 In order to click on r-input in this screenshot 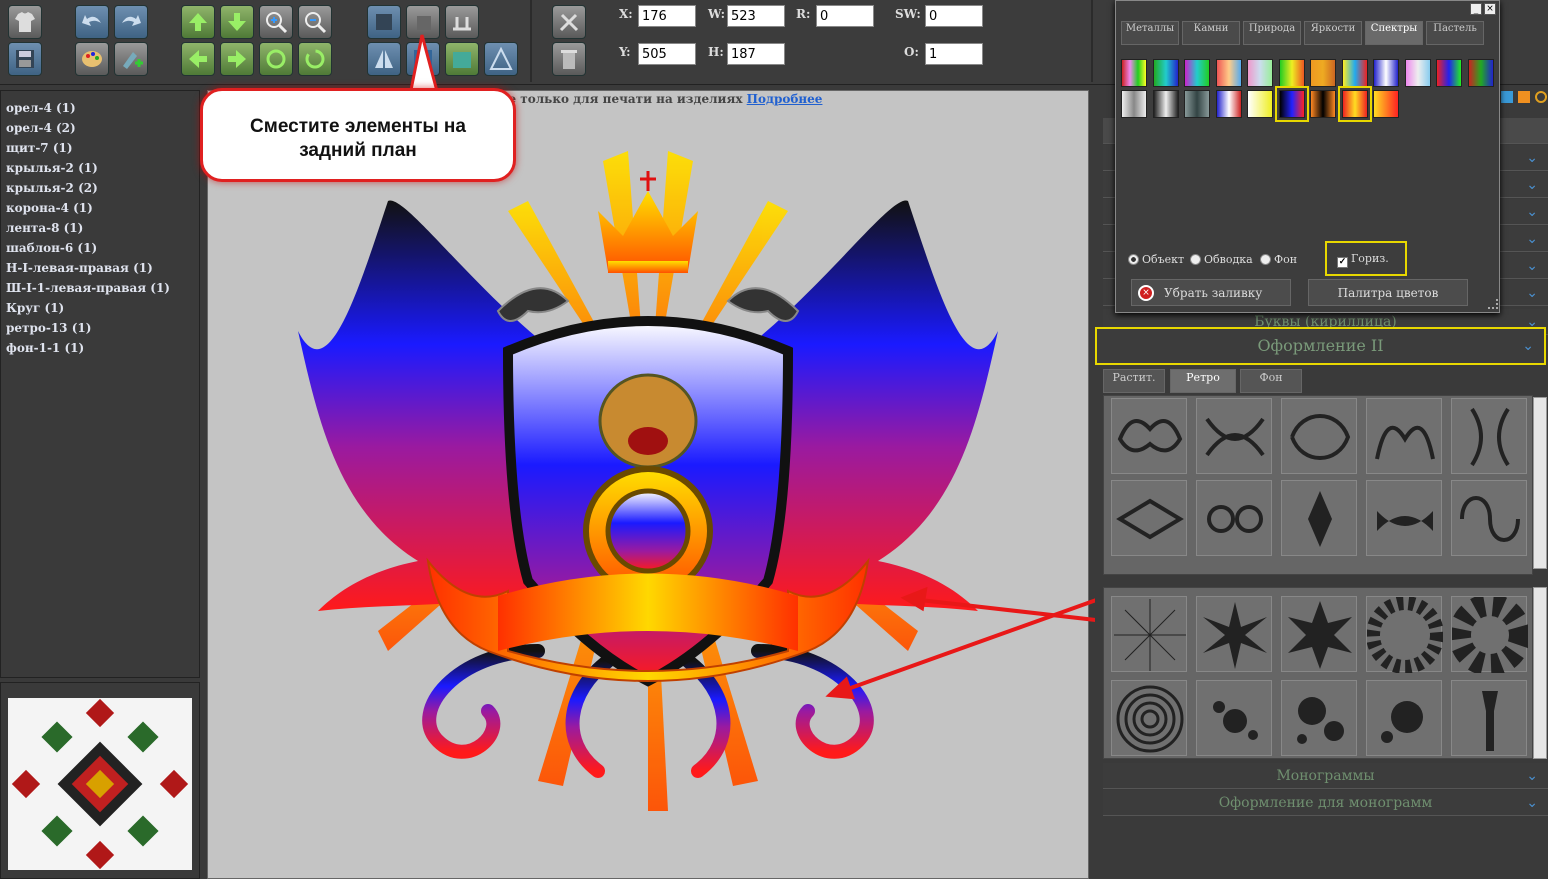, I will do `click(845, 16)`.